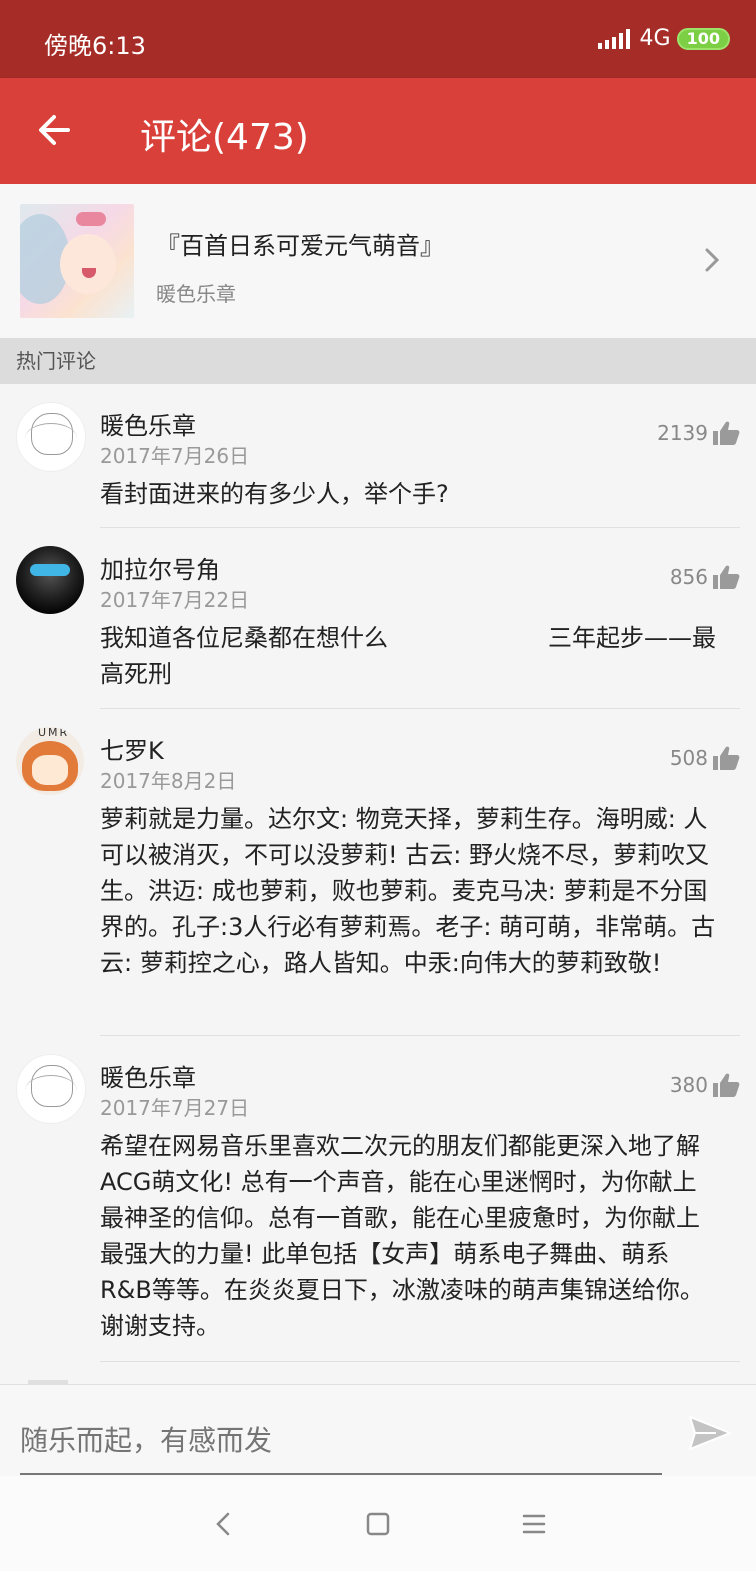  What do you see at coordinates (244, 638) in the screenshot?
I see `comment-text-line: 我知道各位尼桑都在想什么` at bounding box center [244, 638].